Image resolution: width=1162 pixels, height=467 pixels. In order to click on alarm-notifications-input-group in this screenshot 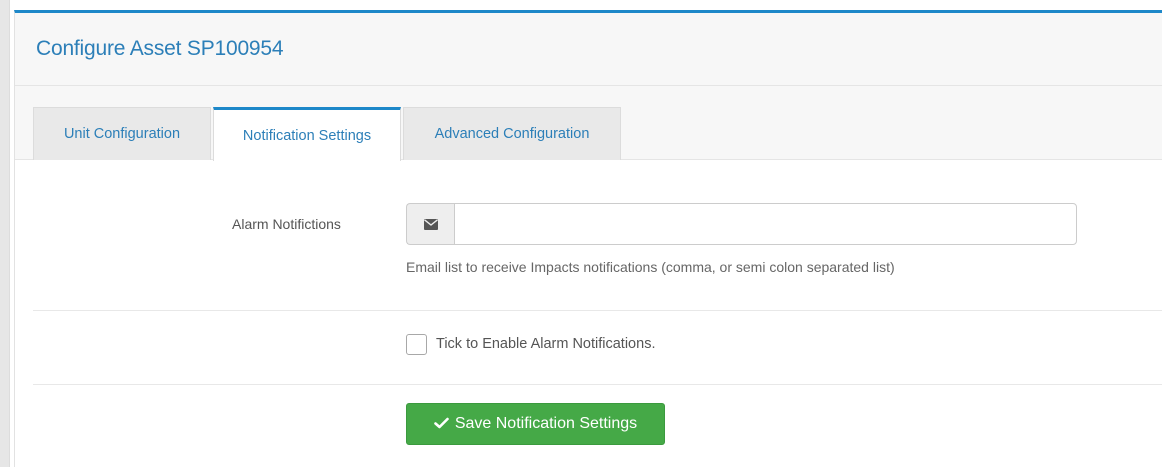, I will do `click(741, 224)`.